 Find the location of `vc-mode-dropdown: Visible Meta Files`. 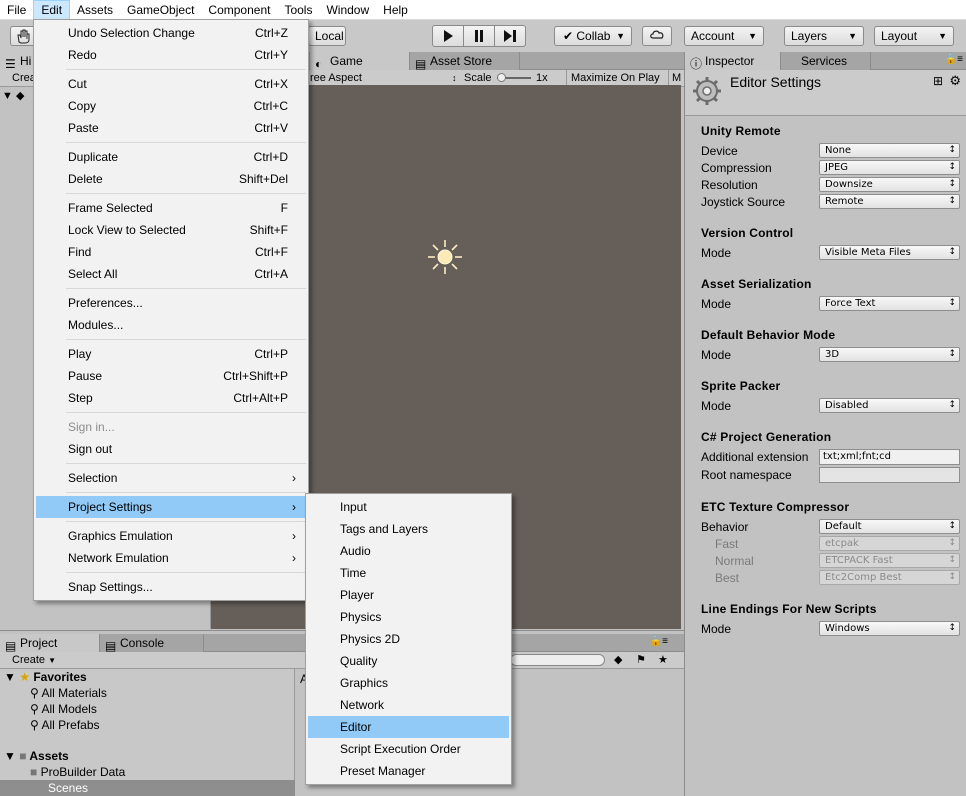

vc-mode-dropdown: Visible Meta Files is located at coordinates (889, 252).